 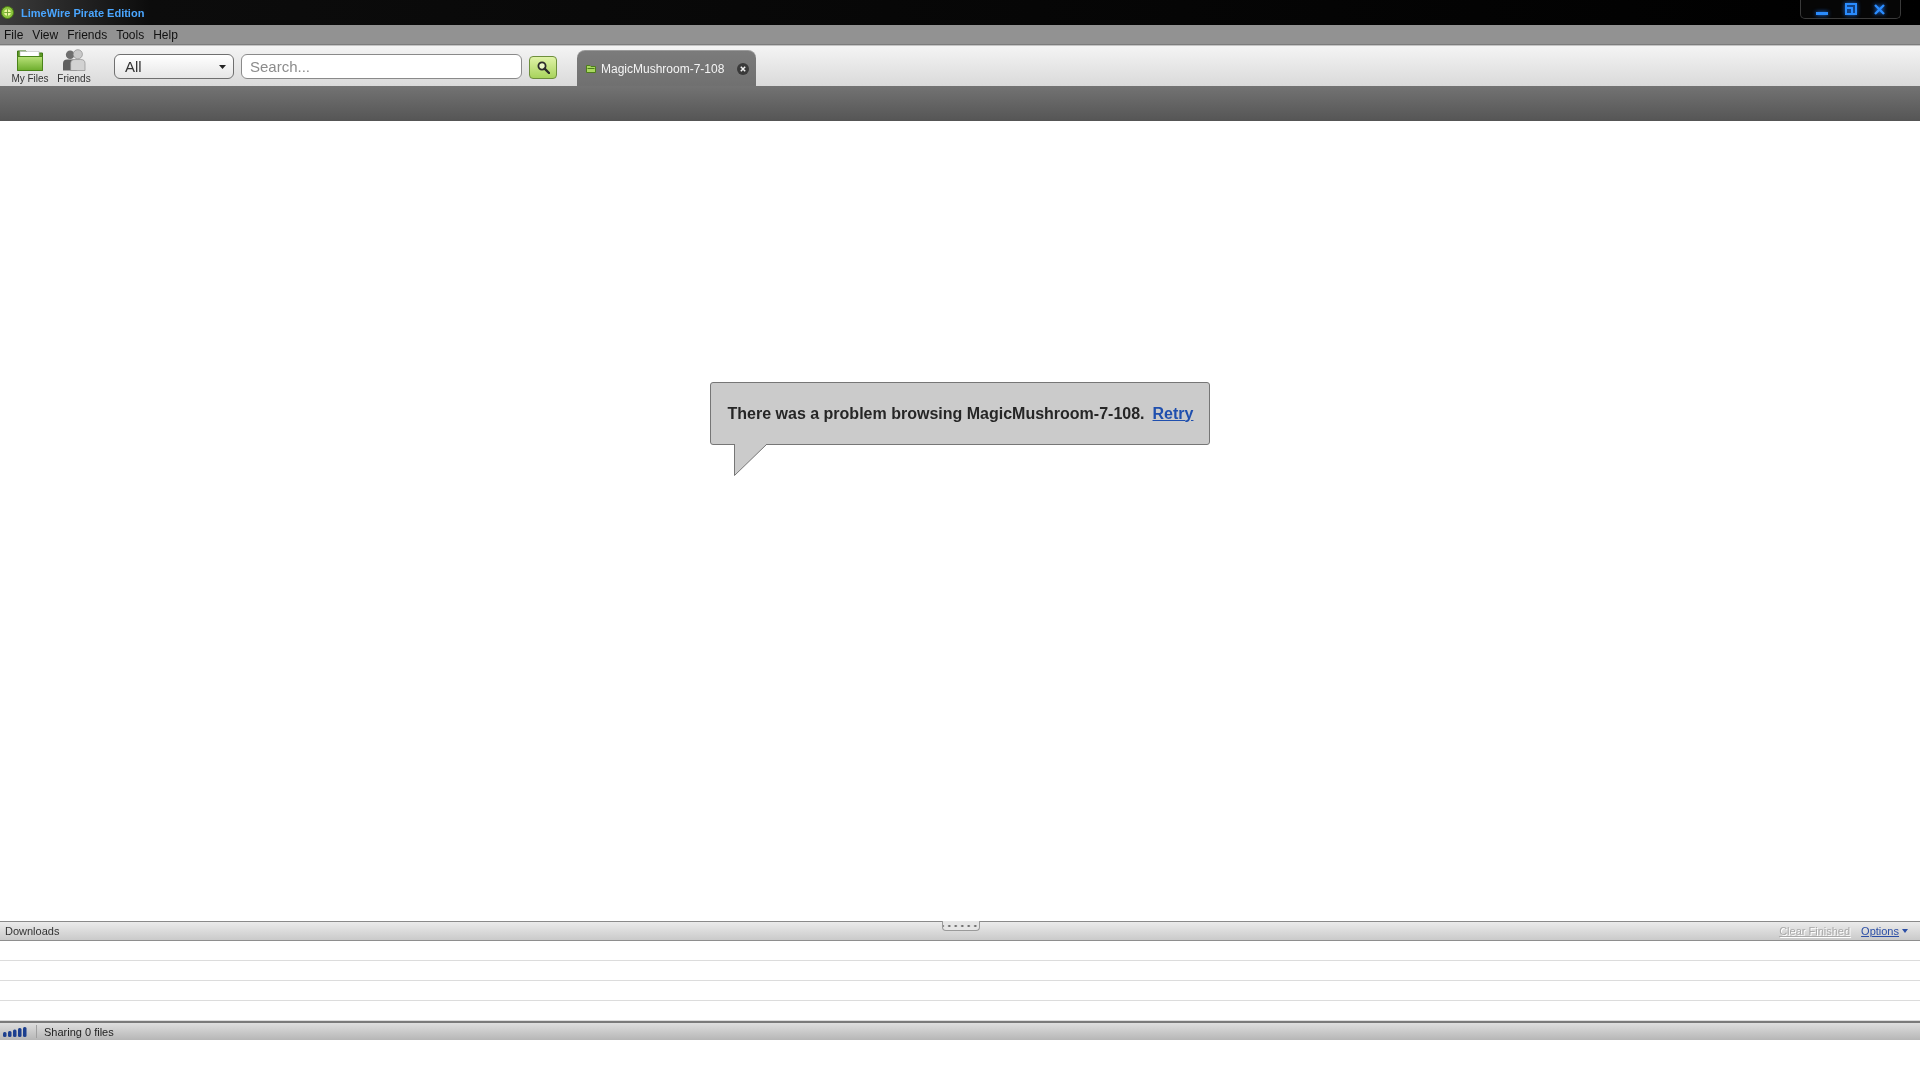 I want to click on menu-item: Help, so click(x=165, y=34).